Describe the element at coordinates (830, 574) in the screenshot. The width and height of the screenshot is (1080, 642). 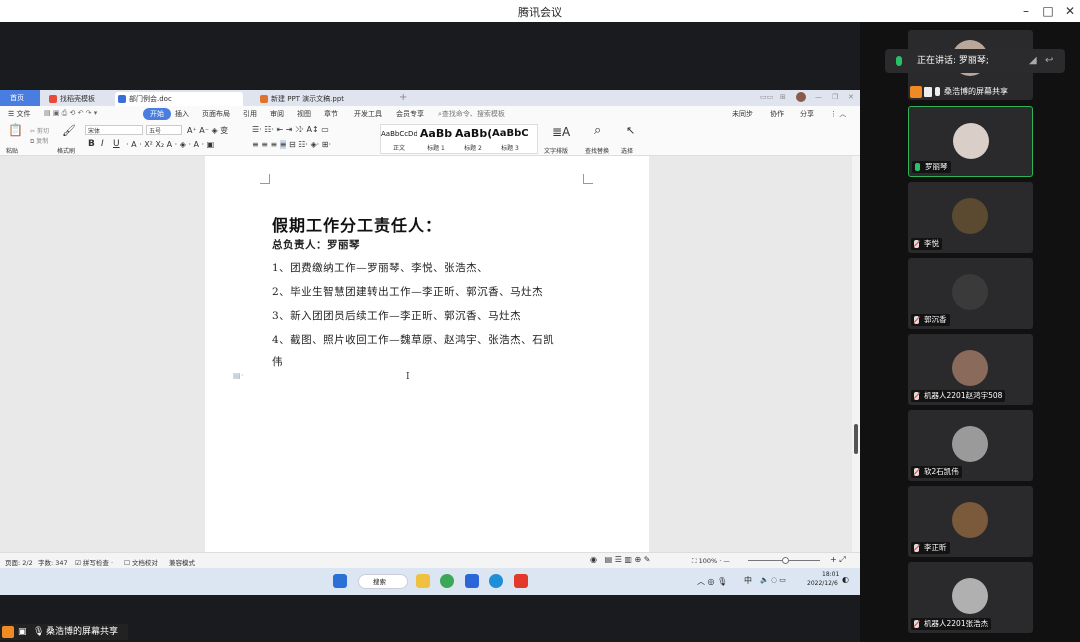
I see `clock-time: 18:01` at that location.